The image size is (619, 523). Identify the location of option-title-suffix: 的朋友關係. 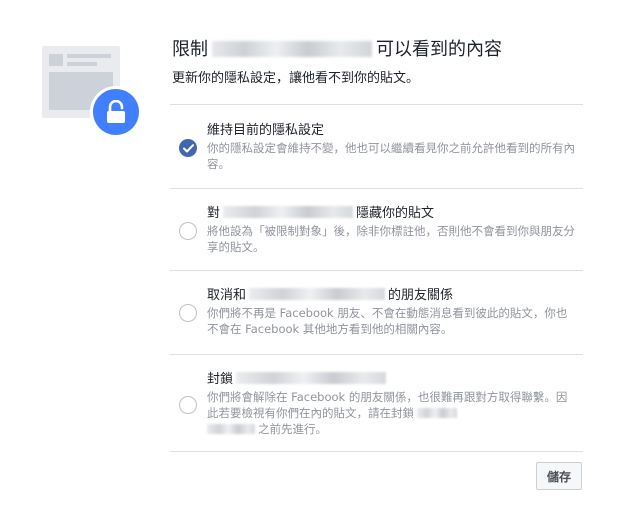
(421, 295).